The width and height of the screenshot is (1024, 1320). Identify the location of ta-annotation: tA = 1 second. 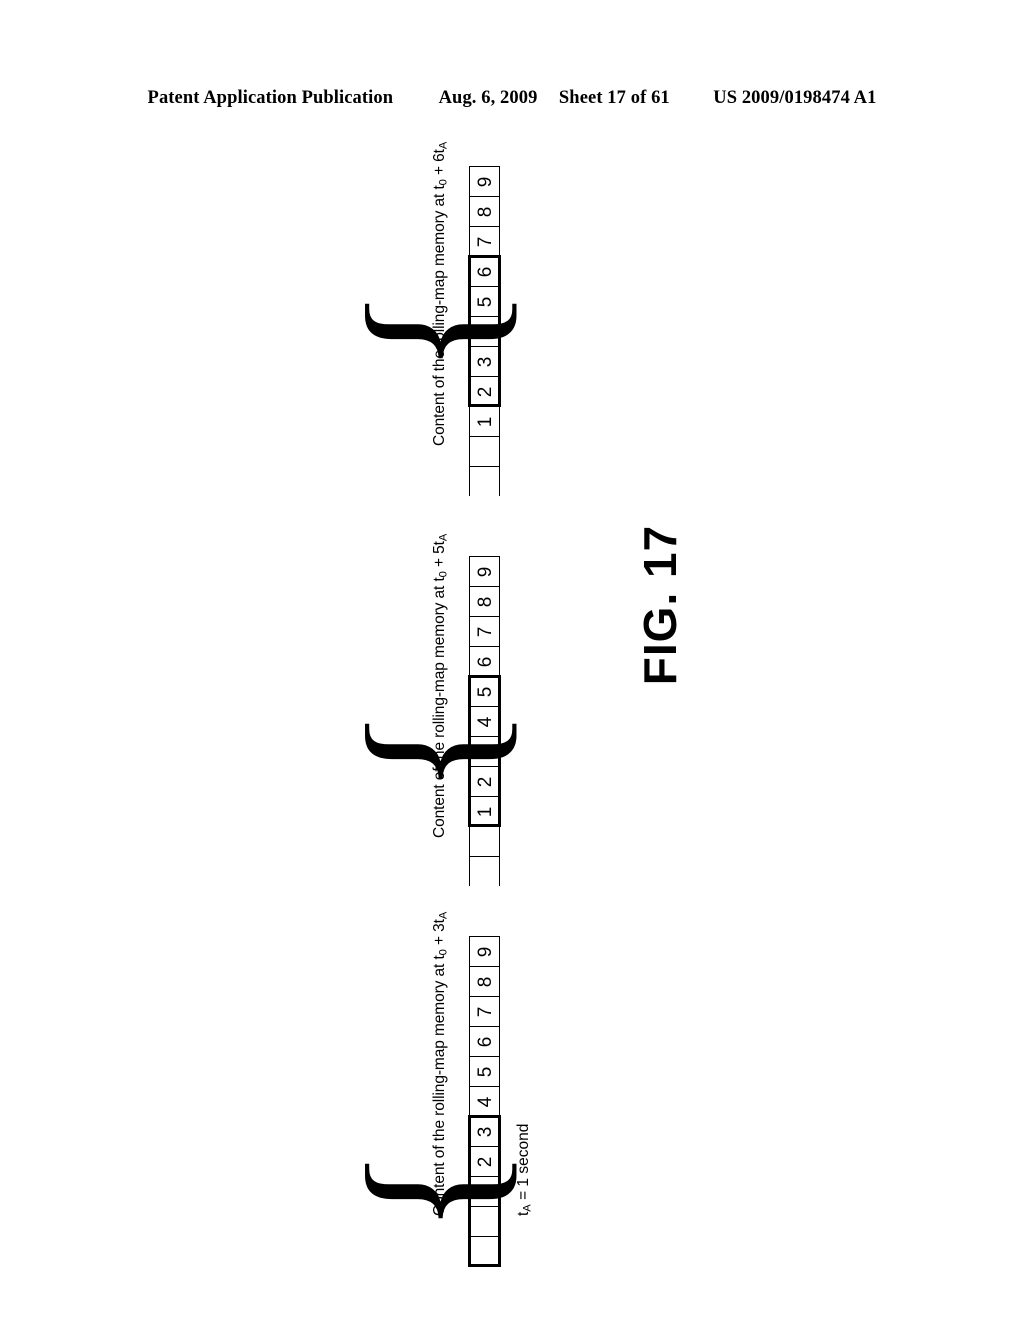
(524, 1169).